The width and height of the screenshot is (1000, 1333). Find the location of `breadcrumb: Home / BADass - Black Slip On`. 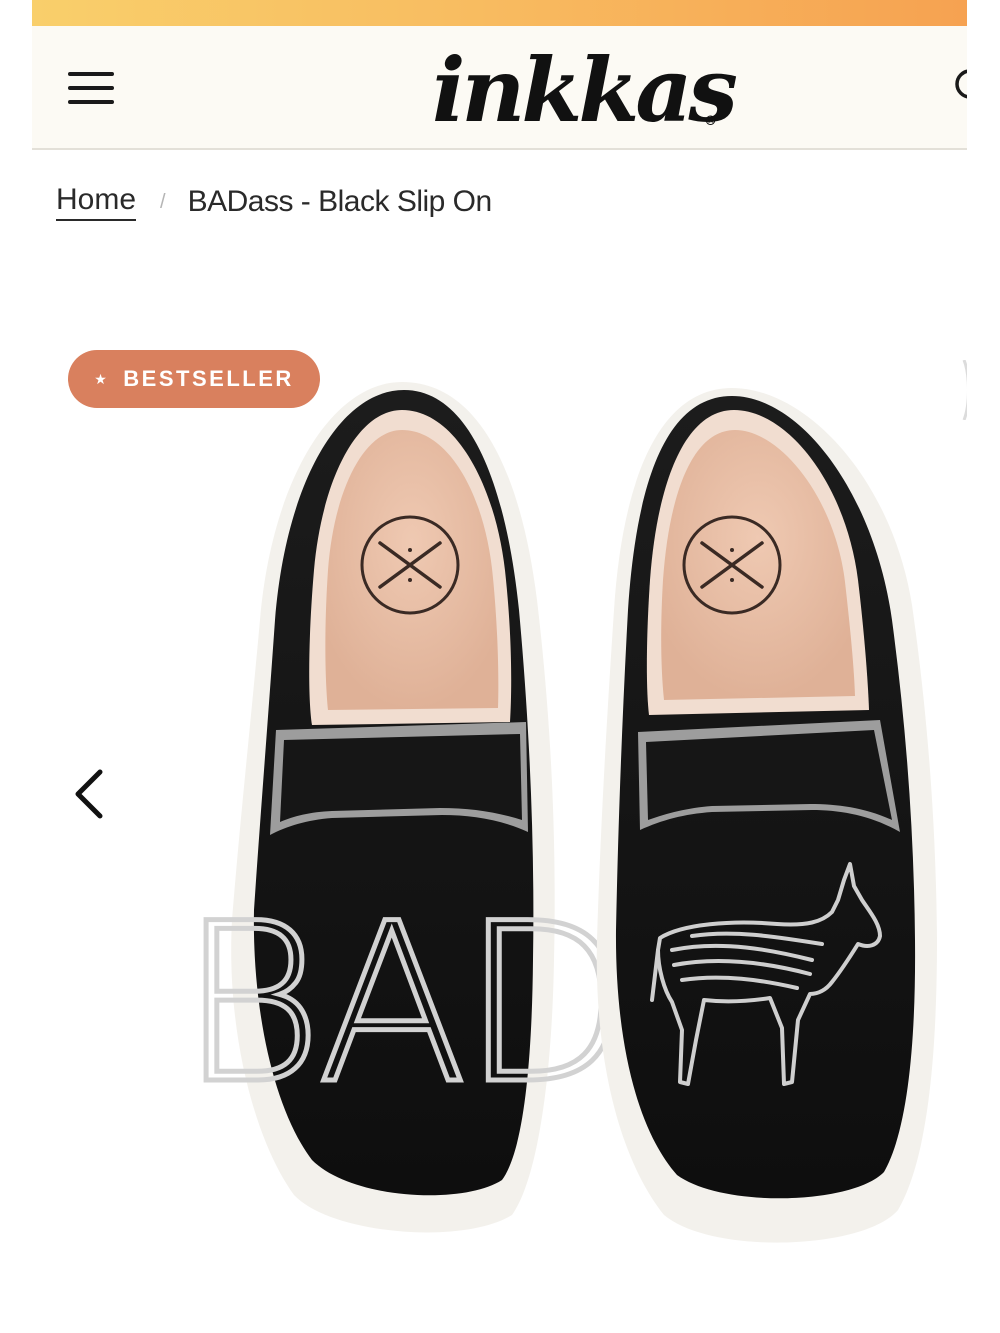

breadcrumb: Home / BADass - Black Slip On is located at coordinates (274, 202).